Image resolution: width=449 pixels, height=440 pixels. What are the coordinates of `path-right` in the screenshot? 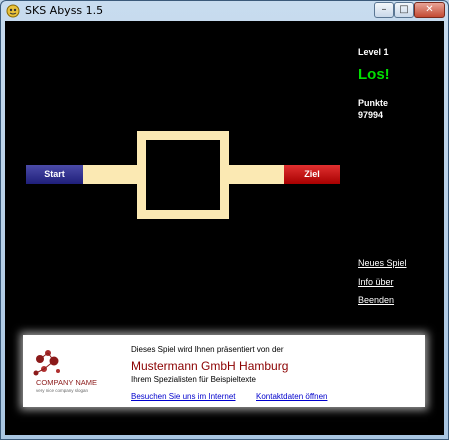 It's located at (255, 174).